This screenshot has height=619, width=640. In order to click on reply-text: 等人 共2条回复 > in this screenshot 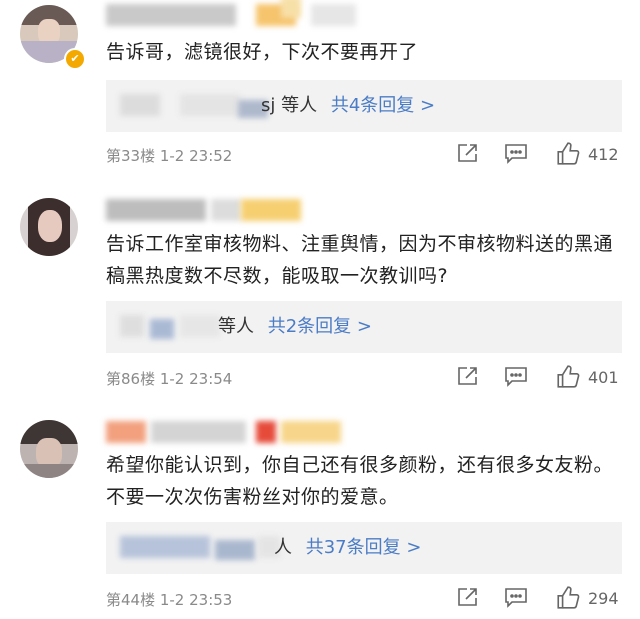, I will do `click(295, 327)`.